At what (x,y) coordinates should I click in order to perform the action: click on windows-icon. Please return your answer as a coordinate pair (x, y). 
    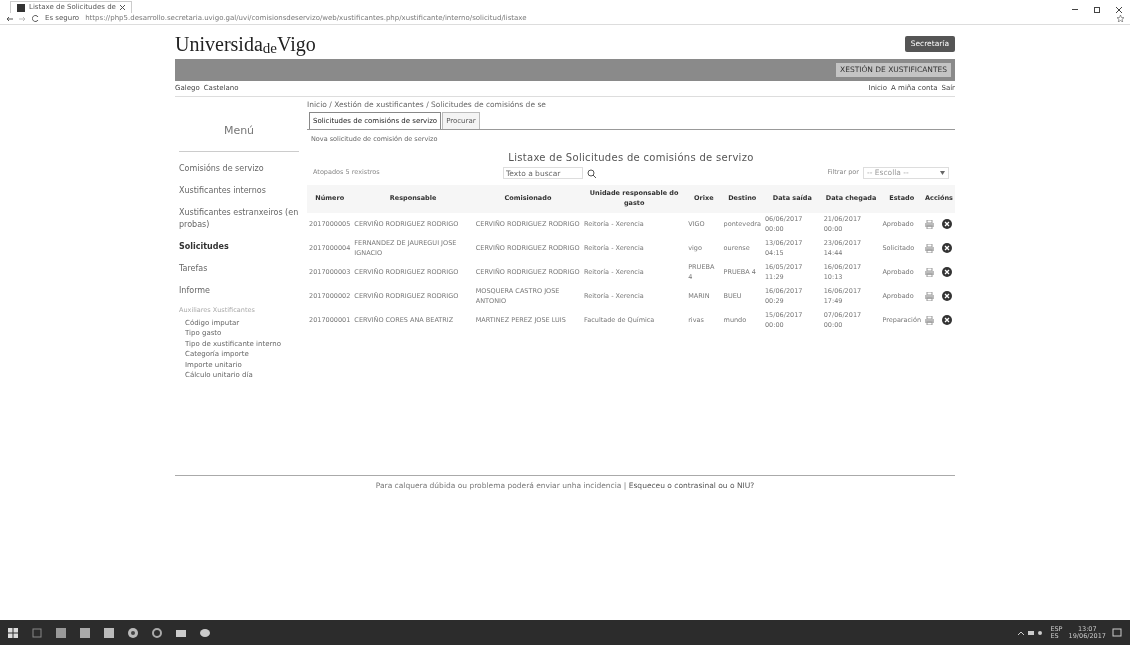
    Looking at the image, I should click on (13, 632).